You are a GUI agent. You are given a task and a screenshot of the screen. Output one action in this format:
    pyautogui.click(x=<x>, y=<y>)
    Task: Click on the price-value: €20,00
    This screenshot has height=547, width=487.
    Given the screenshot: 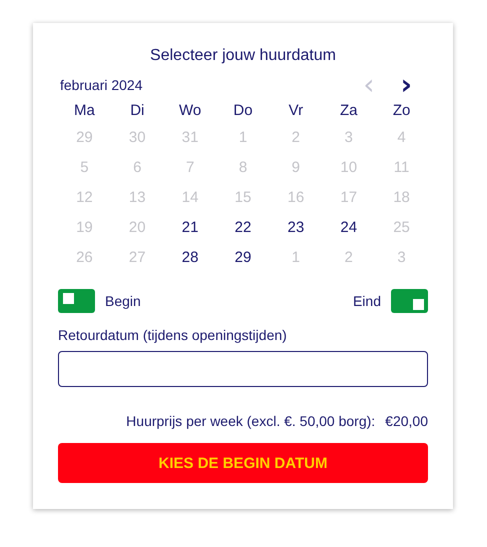 What is the action you would take?
    pyautogui.click(x=406, y=421)
    